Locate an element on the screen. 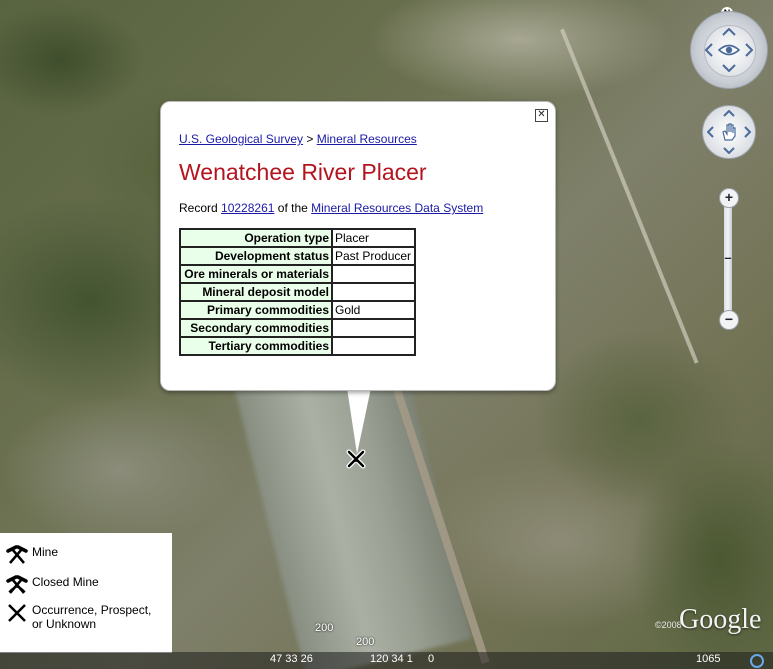 The height and width of the screenshot is (669, 773). pan-right-arrow-icon is located at coordinates (747, 132).